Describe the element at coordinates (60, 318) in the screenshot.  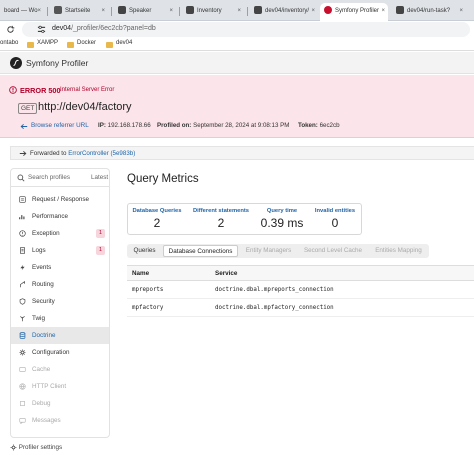
I see `nav-twig: Twig` at that location.